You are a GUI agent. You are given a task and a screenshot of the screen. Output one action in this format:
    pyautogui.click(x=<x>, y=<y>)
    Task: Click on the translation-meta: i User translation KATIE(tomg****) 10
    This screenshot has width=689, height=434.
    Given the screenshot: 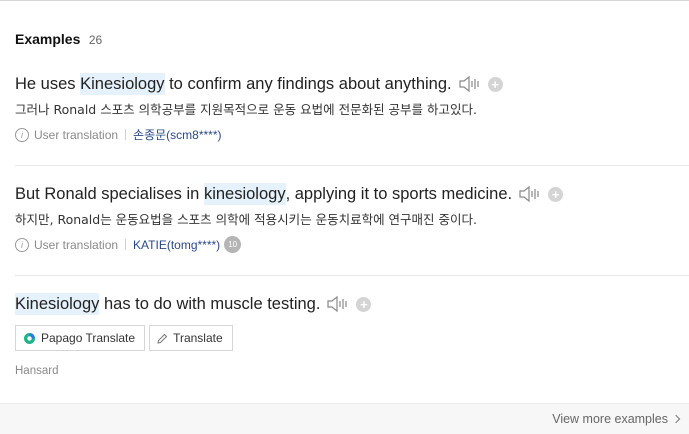 What is the action you would take?
    pyautogui.click(x=352, y=244)
    